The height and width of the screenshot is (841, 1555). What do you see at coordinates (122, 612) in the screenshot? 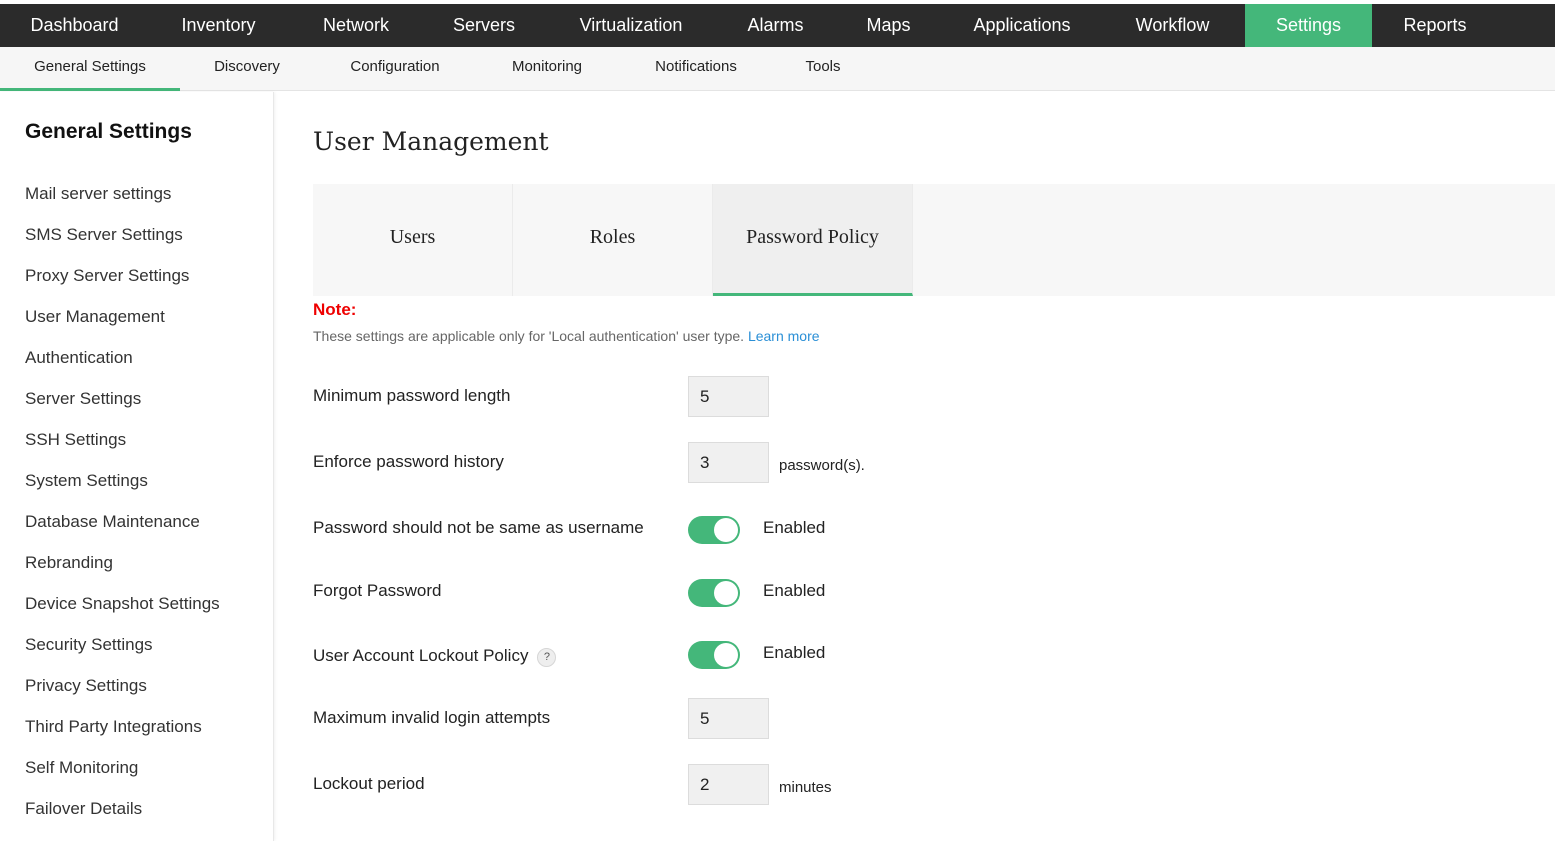
I see `sidebar-item-device-snapshot: Device Snapshot Settings` at bounding box center [122, 612].